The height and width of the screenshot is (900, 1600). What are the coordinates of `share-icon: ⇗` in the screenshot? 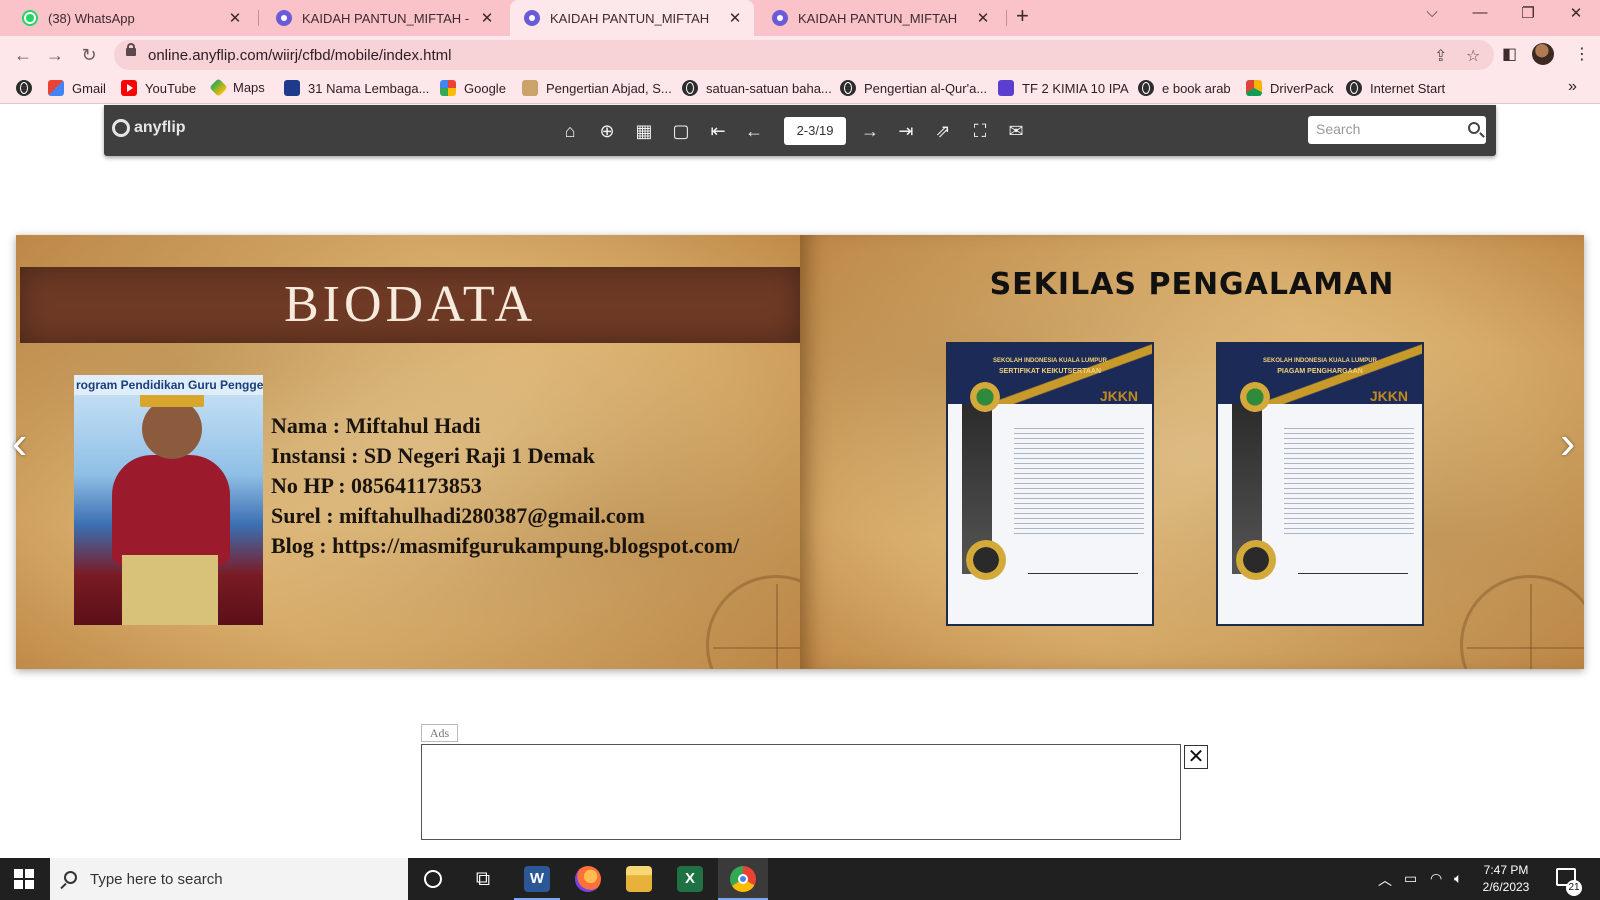 It's located at (943, 131).